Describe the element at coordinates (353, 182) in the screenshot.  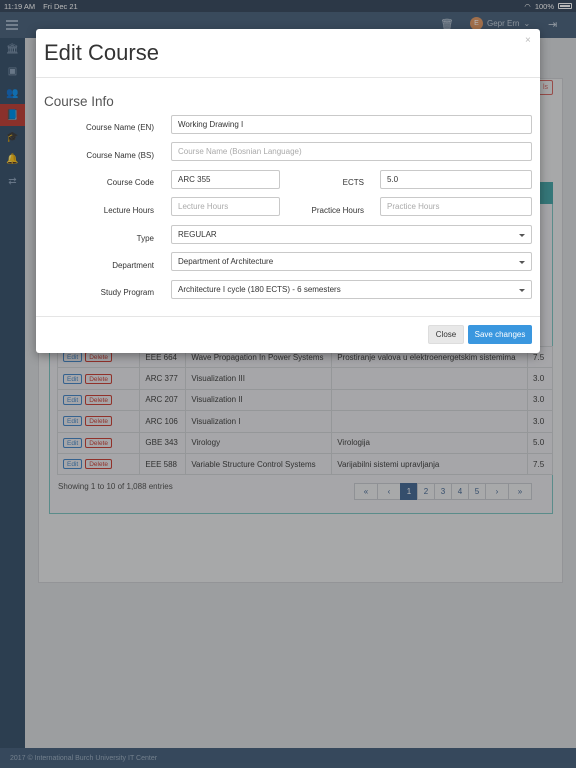
I see `ects-label: ECTS` at that location.